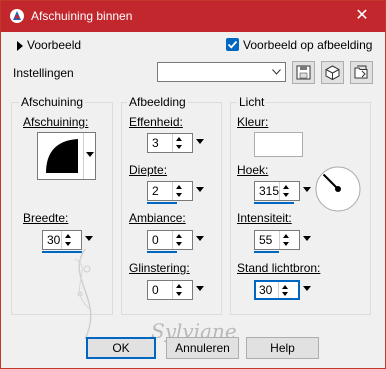  I want to click on triangle-down-icon, so click(90, 154).